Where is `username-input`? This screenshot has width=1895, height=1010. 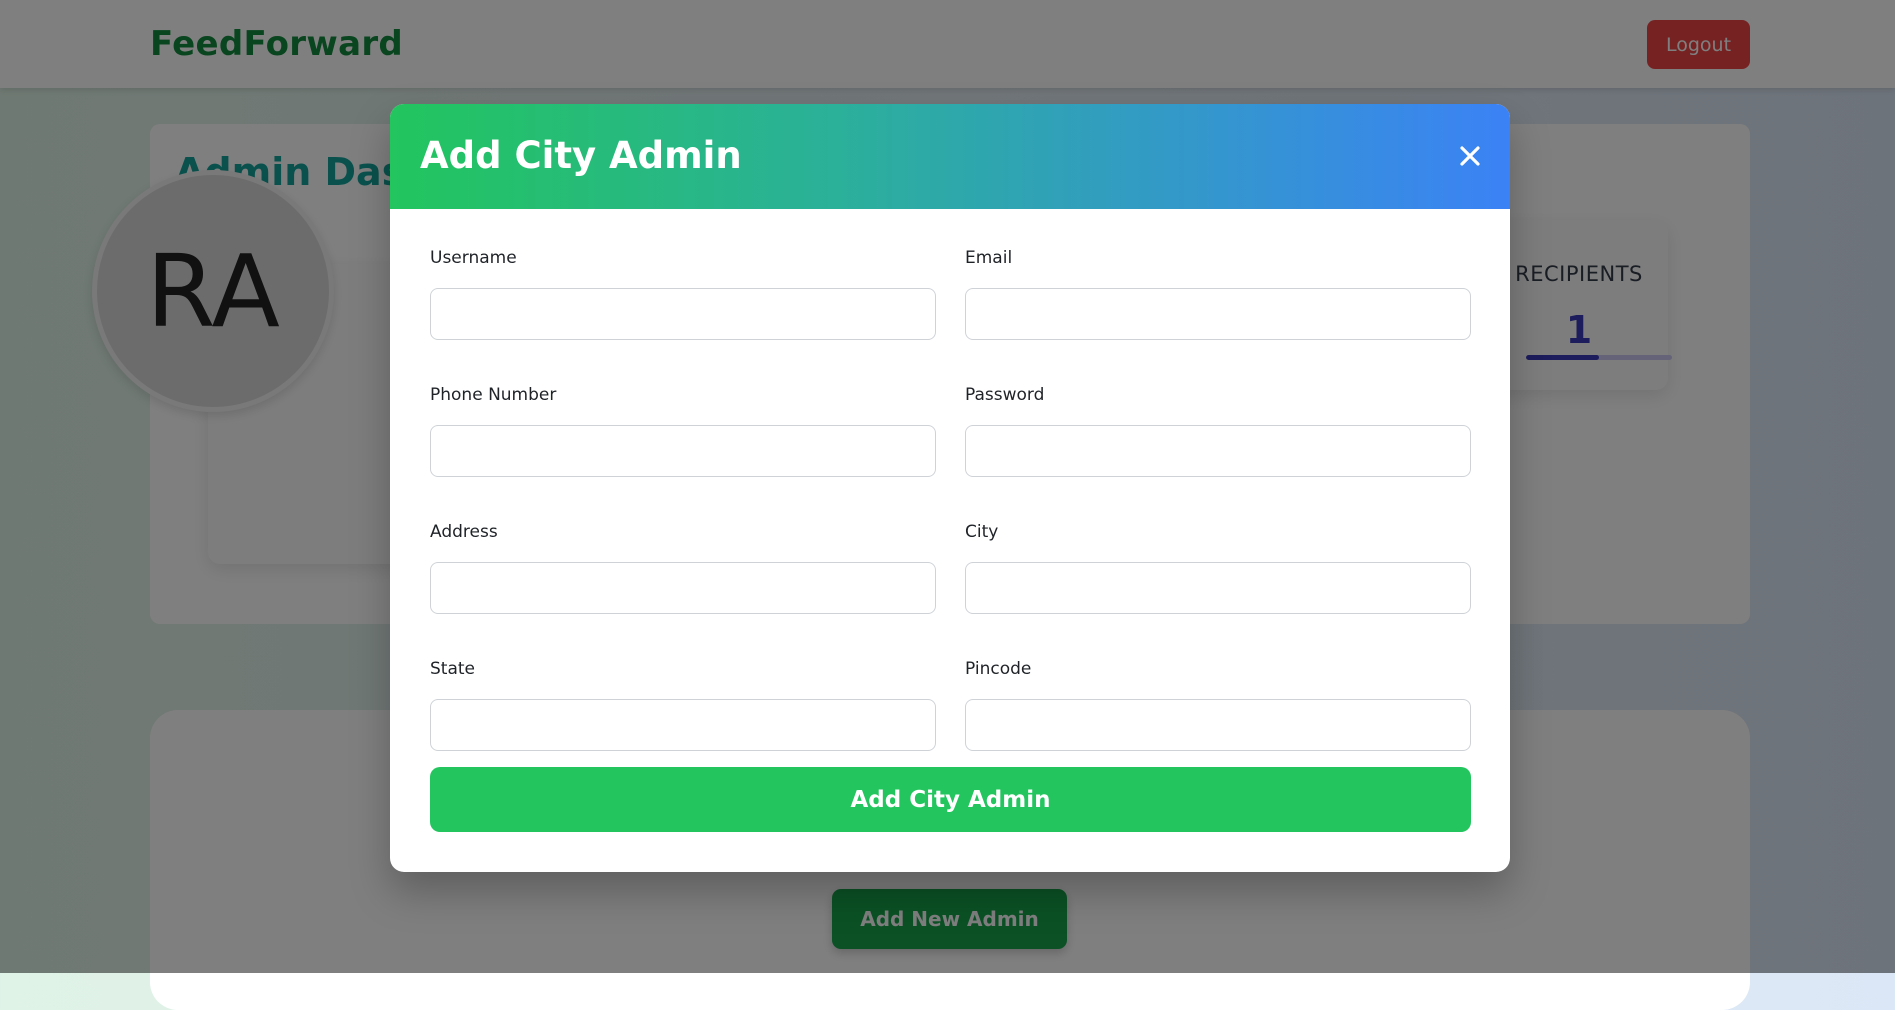 username-input is located at coordinates (683, 314).